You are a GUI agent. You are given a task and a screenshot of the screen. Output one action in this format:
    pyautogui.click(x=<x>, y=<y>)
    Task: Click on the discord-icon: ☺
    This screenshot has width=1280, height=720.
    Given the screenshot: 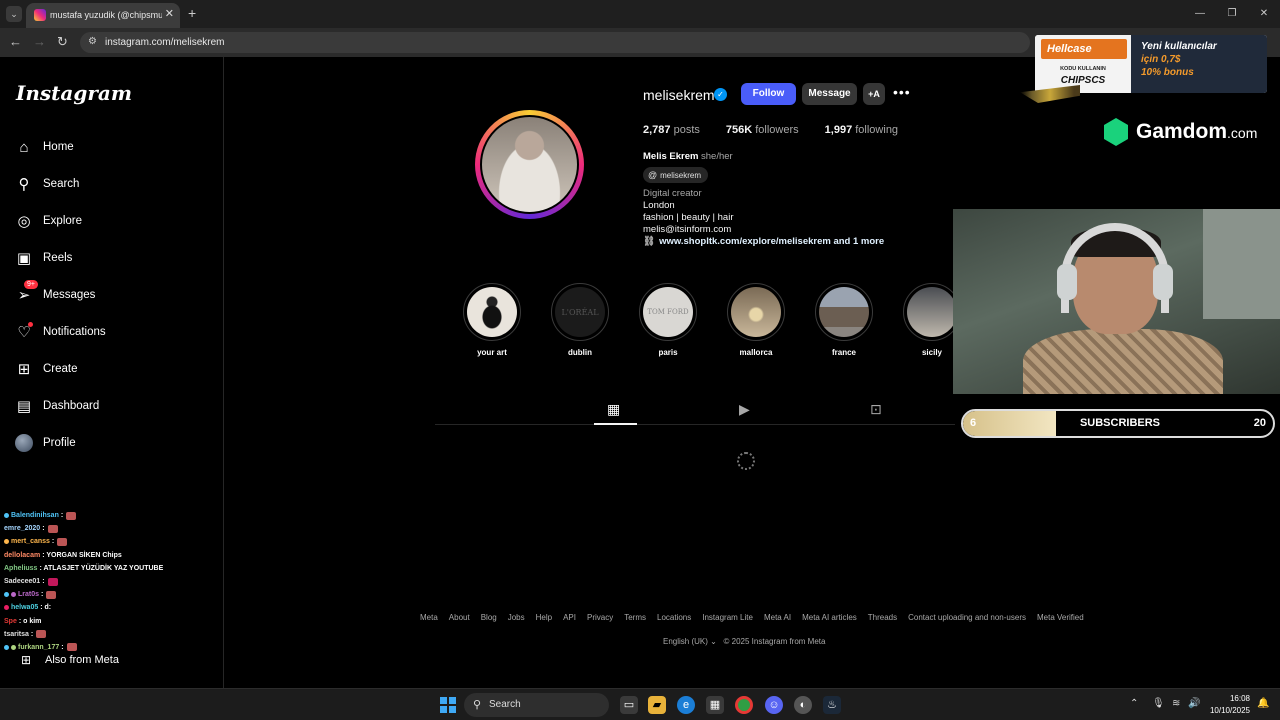 What is the action you would take?
    pyautogui.click(x=774, y=705)
    